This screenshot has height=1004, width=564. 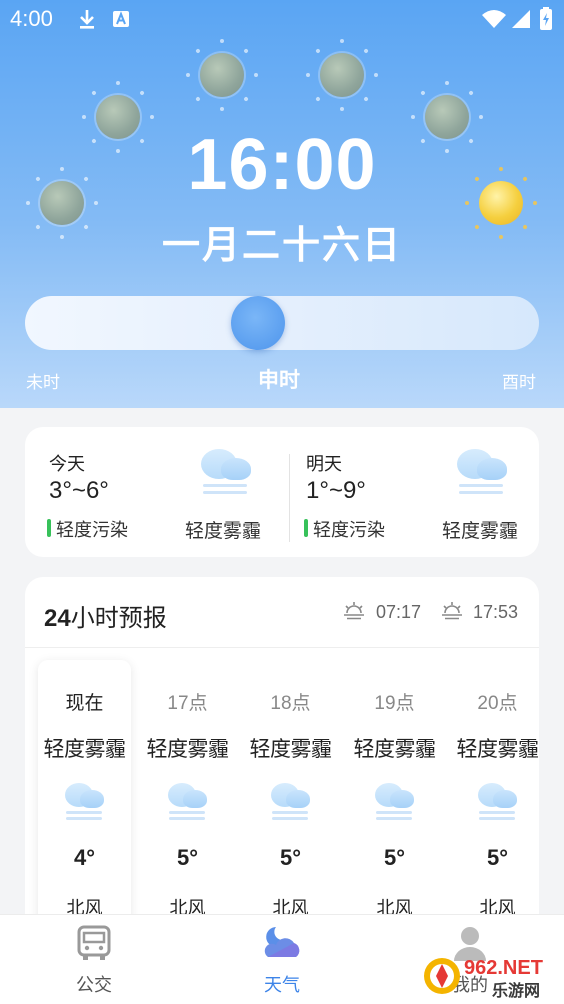 What do you see at coordinates (336, 490) in the screenshot?
I see `day-temp-range: 1°~9°` at bounding box center [336, 490].